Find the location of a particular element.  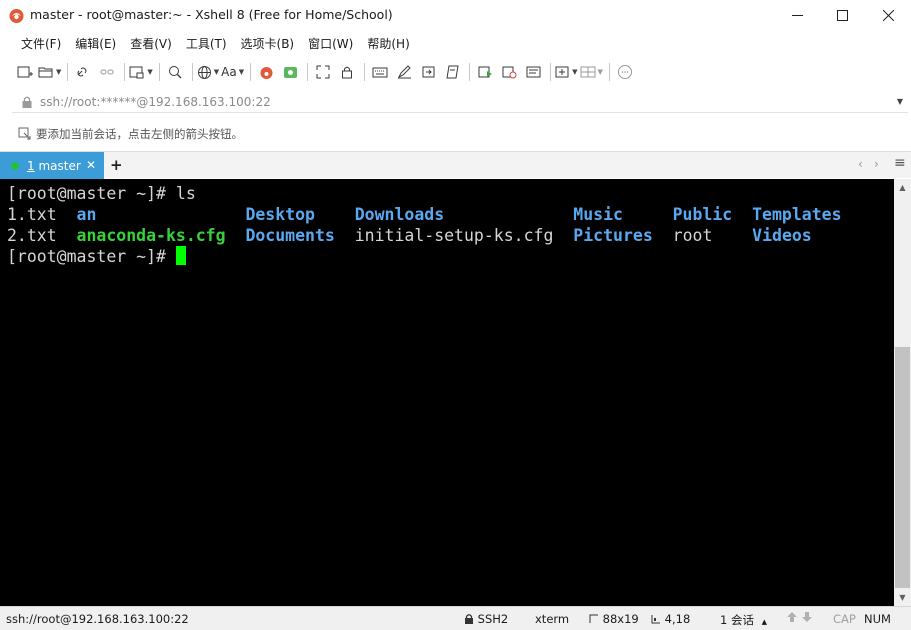

unlink-icon is located at coordinates (107, 72).